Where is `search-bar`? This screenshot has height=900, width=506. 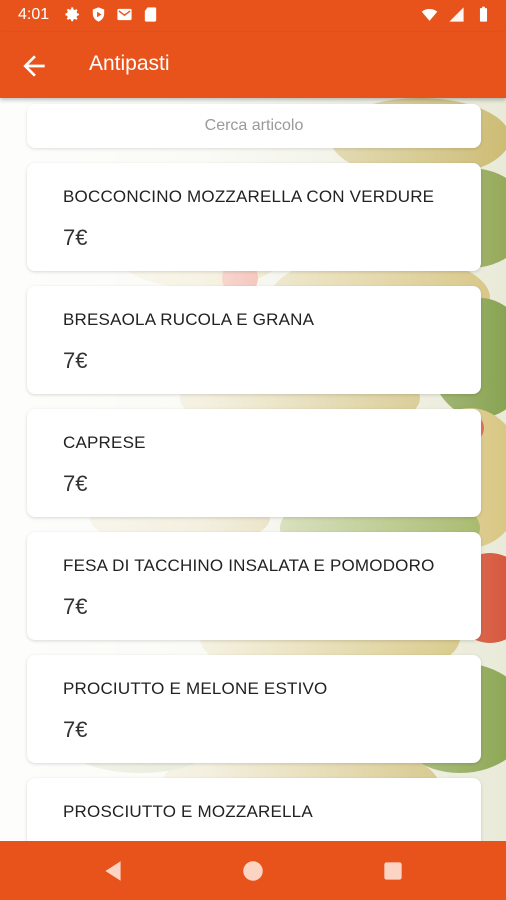
search-bar is located at coordinates (254, 126).